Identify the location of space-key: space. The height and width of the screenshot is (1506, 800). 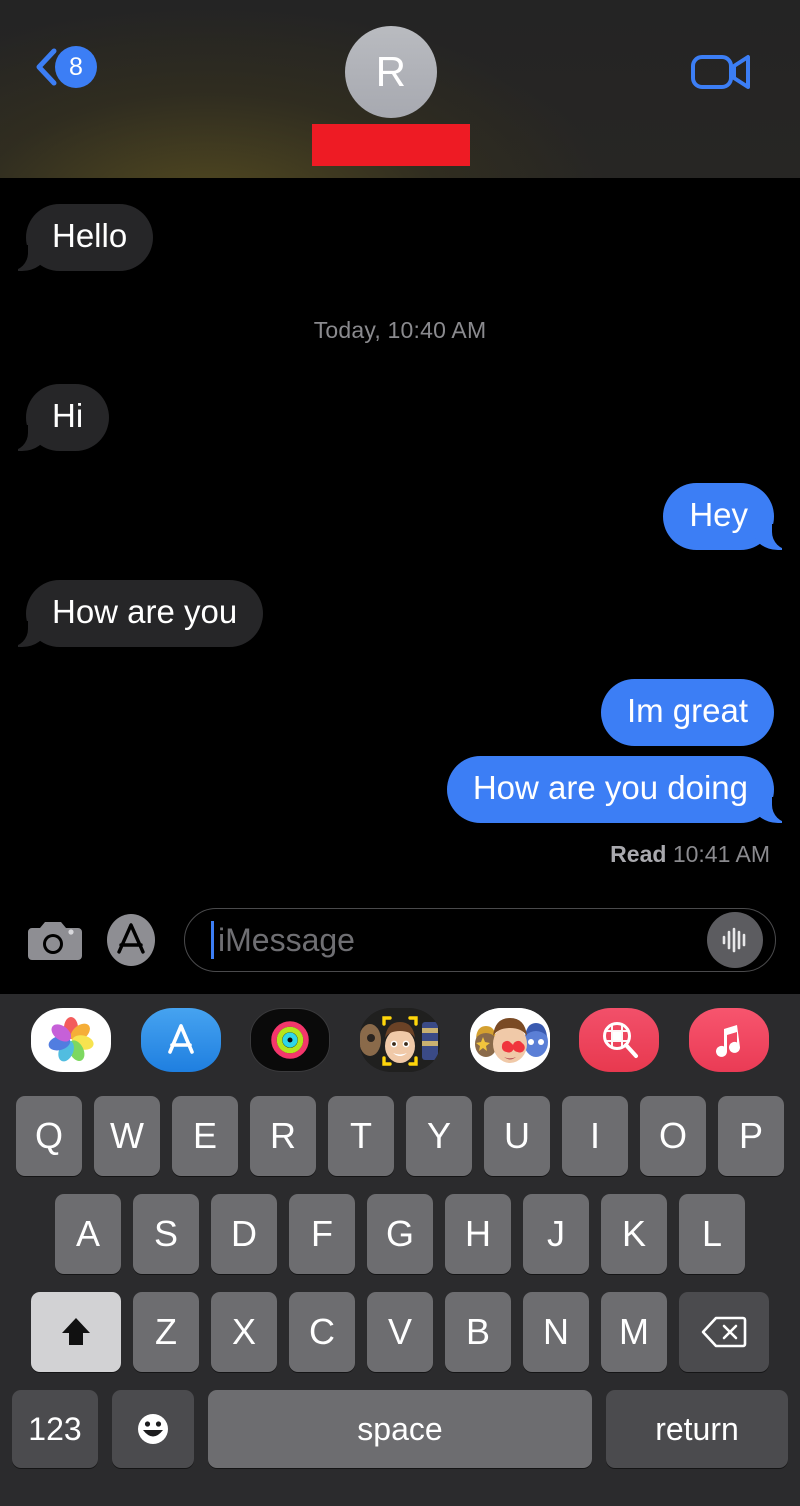
(400, 1429).